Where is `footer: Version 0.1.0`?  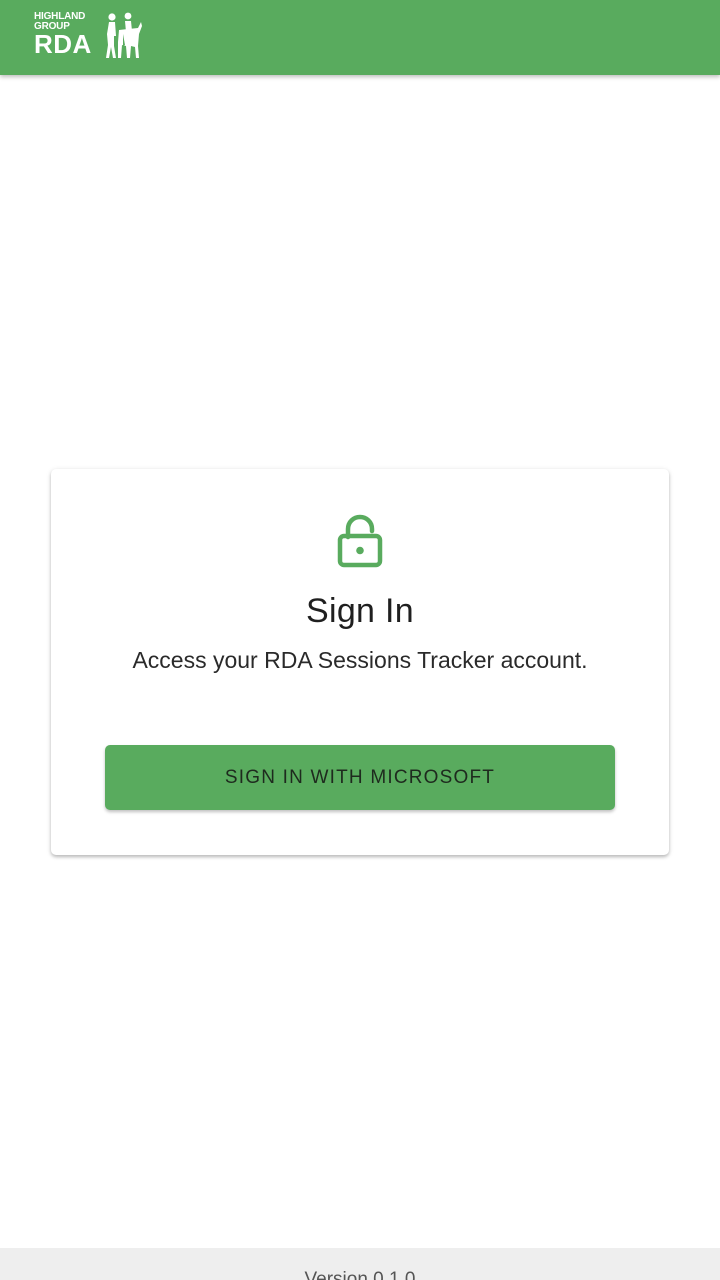 footer: Version 0.1.0 is located at coordinates (360, 1264).